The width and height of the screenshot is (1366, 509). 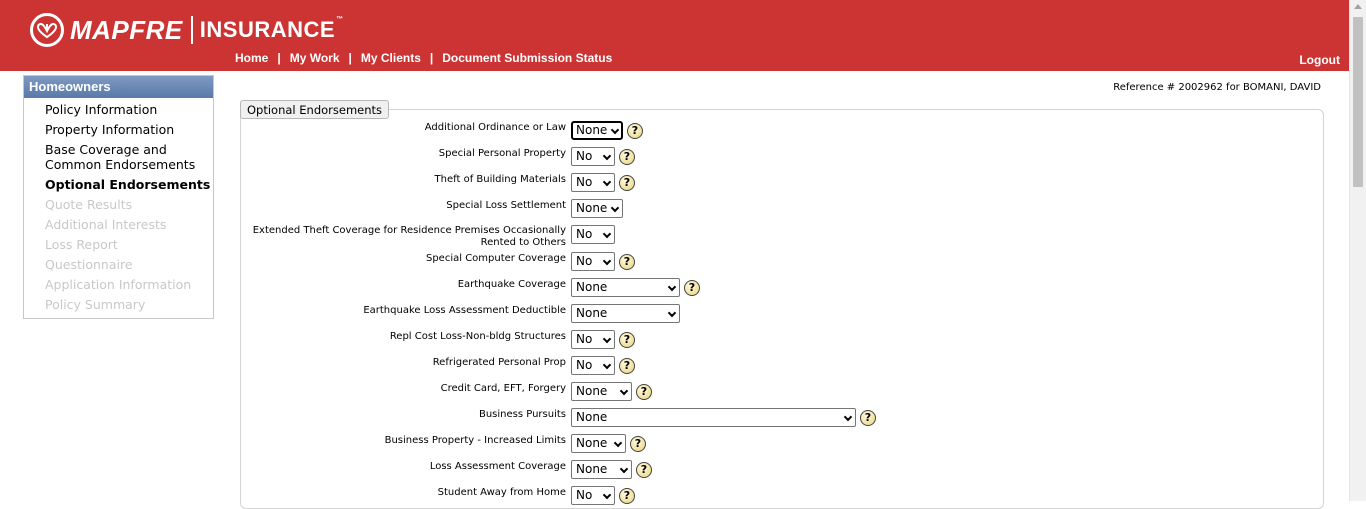 What do you see at coordinates (511, 284) in the screenshot?
I see `field-label: Earthquake Coverage` at bounding box center [511, 284].